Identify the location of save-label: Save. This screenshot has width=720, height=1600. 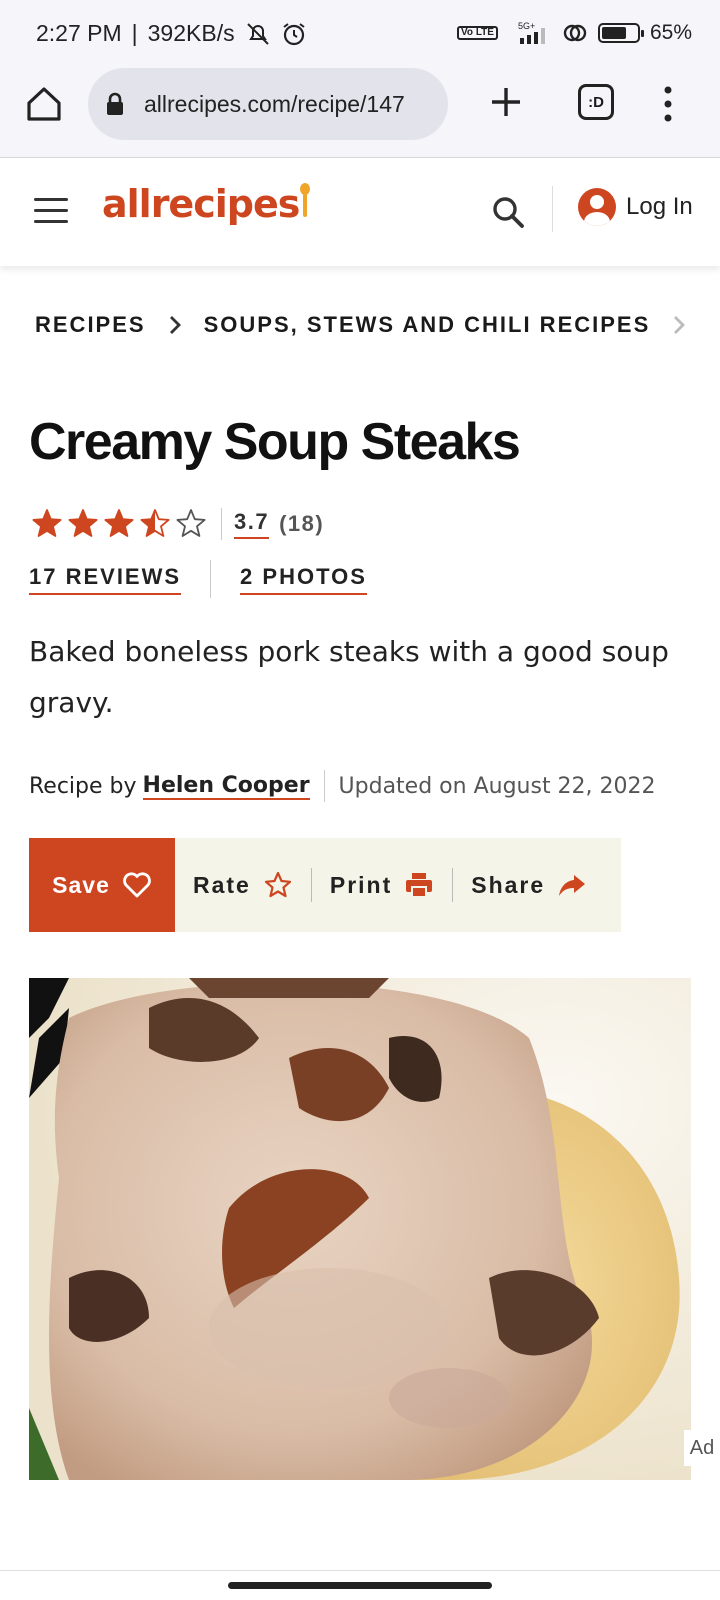
(81, 884).